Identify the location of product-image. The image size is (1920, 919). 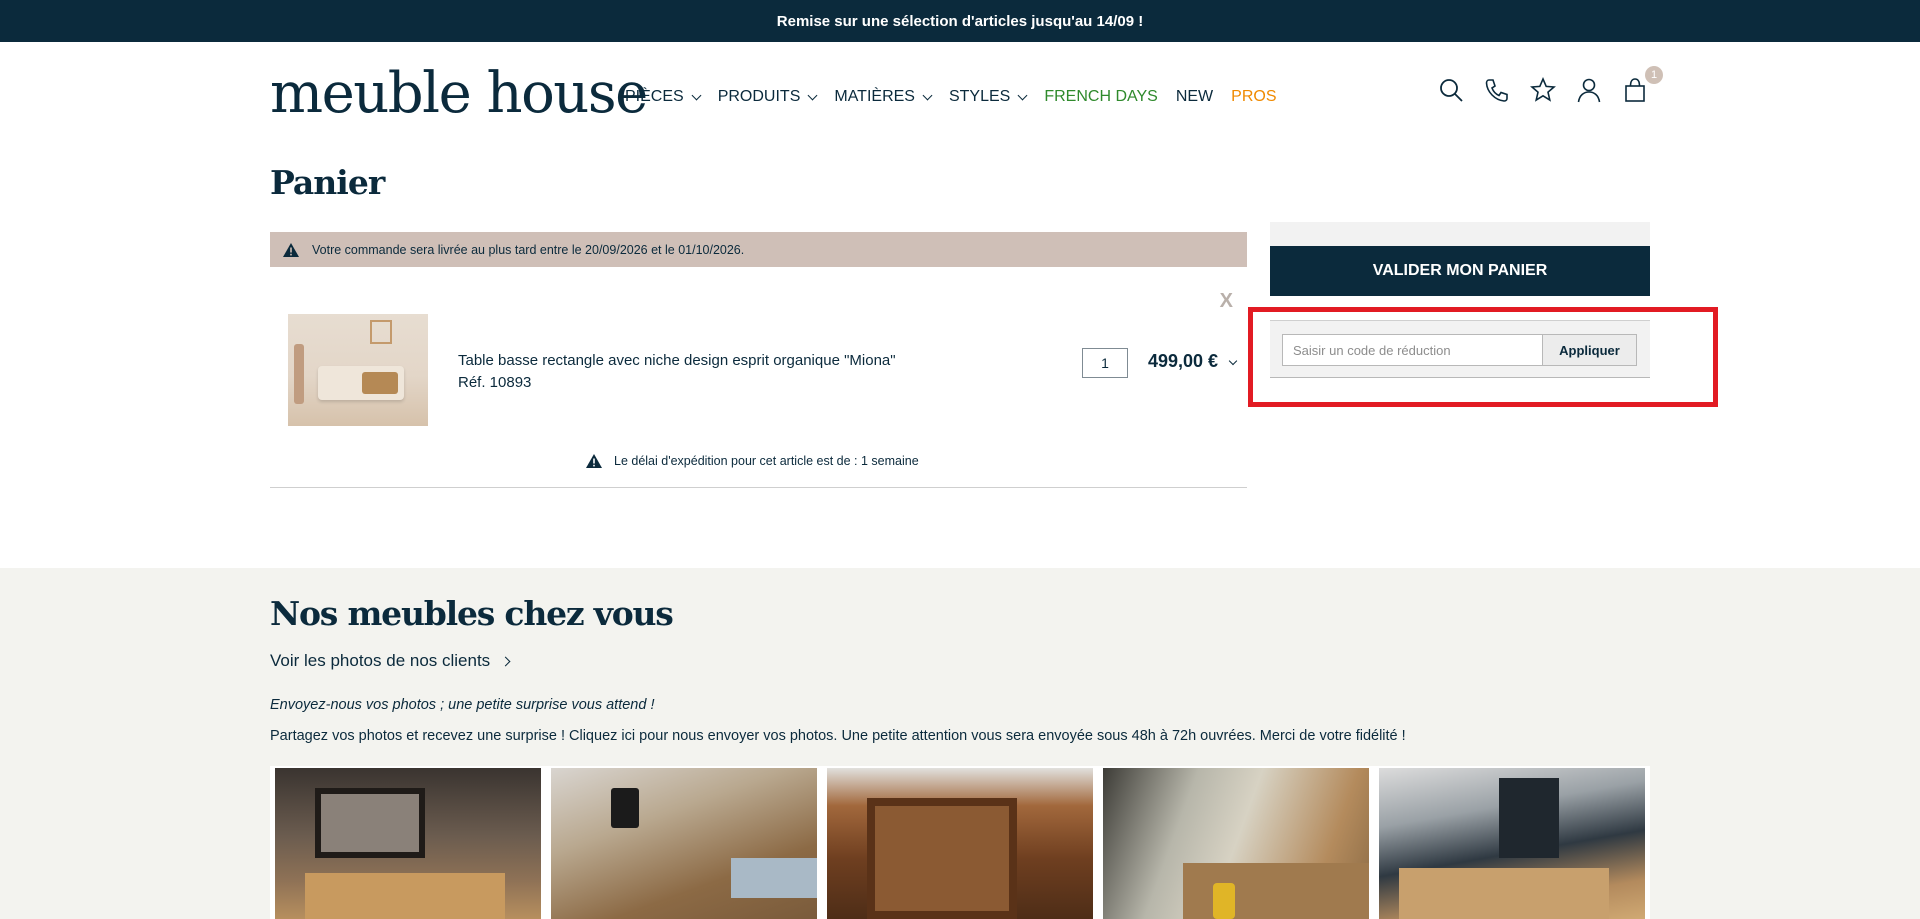
(358, 370).